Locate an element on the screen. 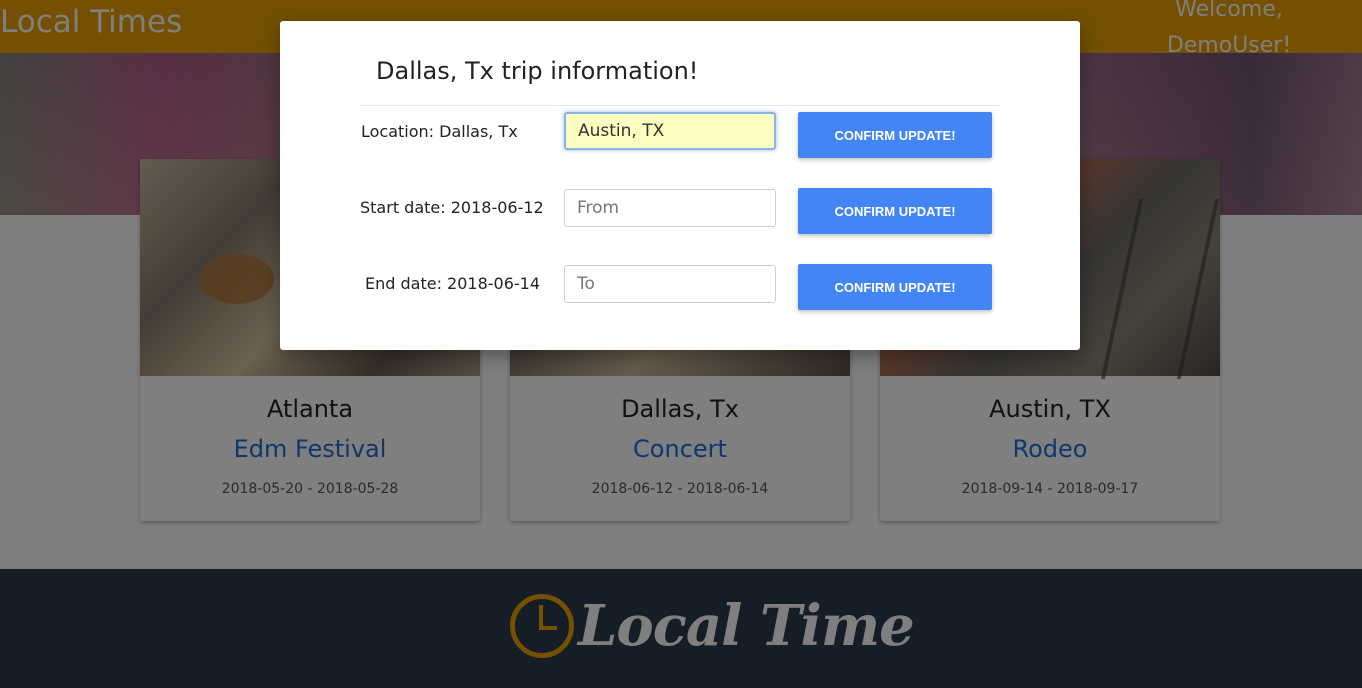 Image resolution: width=1362 pixels, height=688 pixels. location-input is located at coordinates (670, 131).